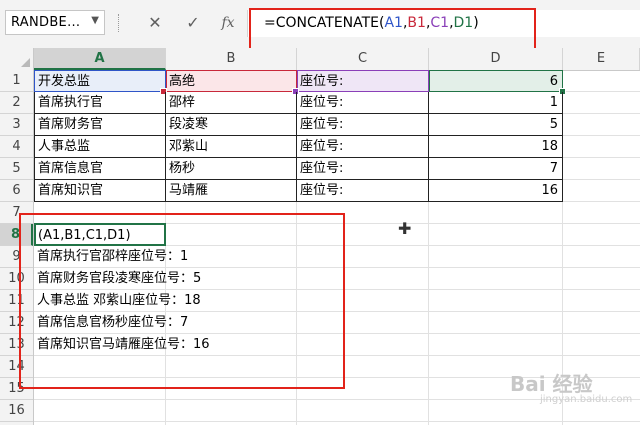 Image resolution: width=640 pixels, height=425 pixels. Describe the element at coordinates (231, 169) in the screenshot. I see `cell-b5: 杨秒` at that location.